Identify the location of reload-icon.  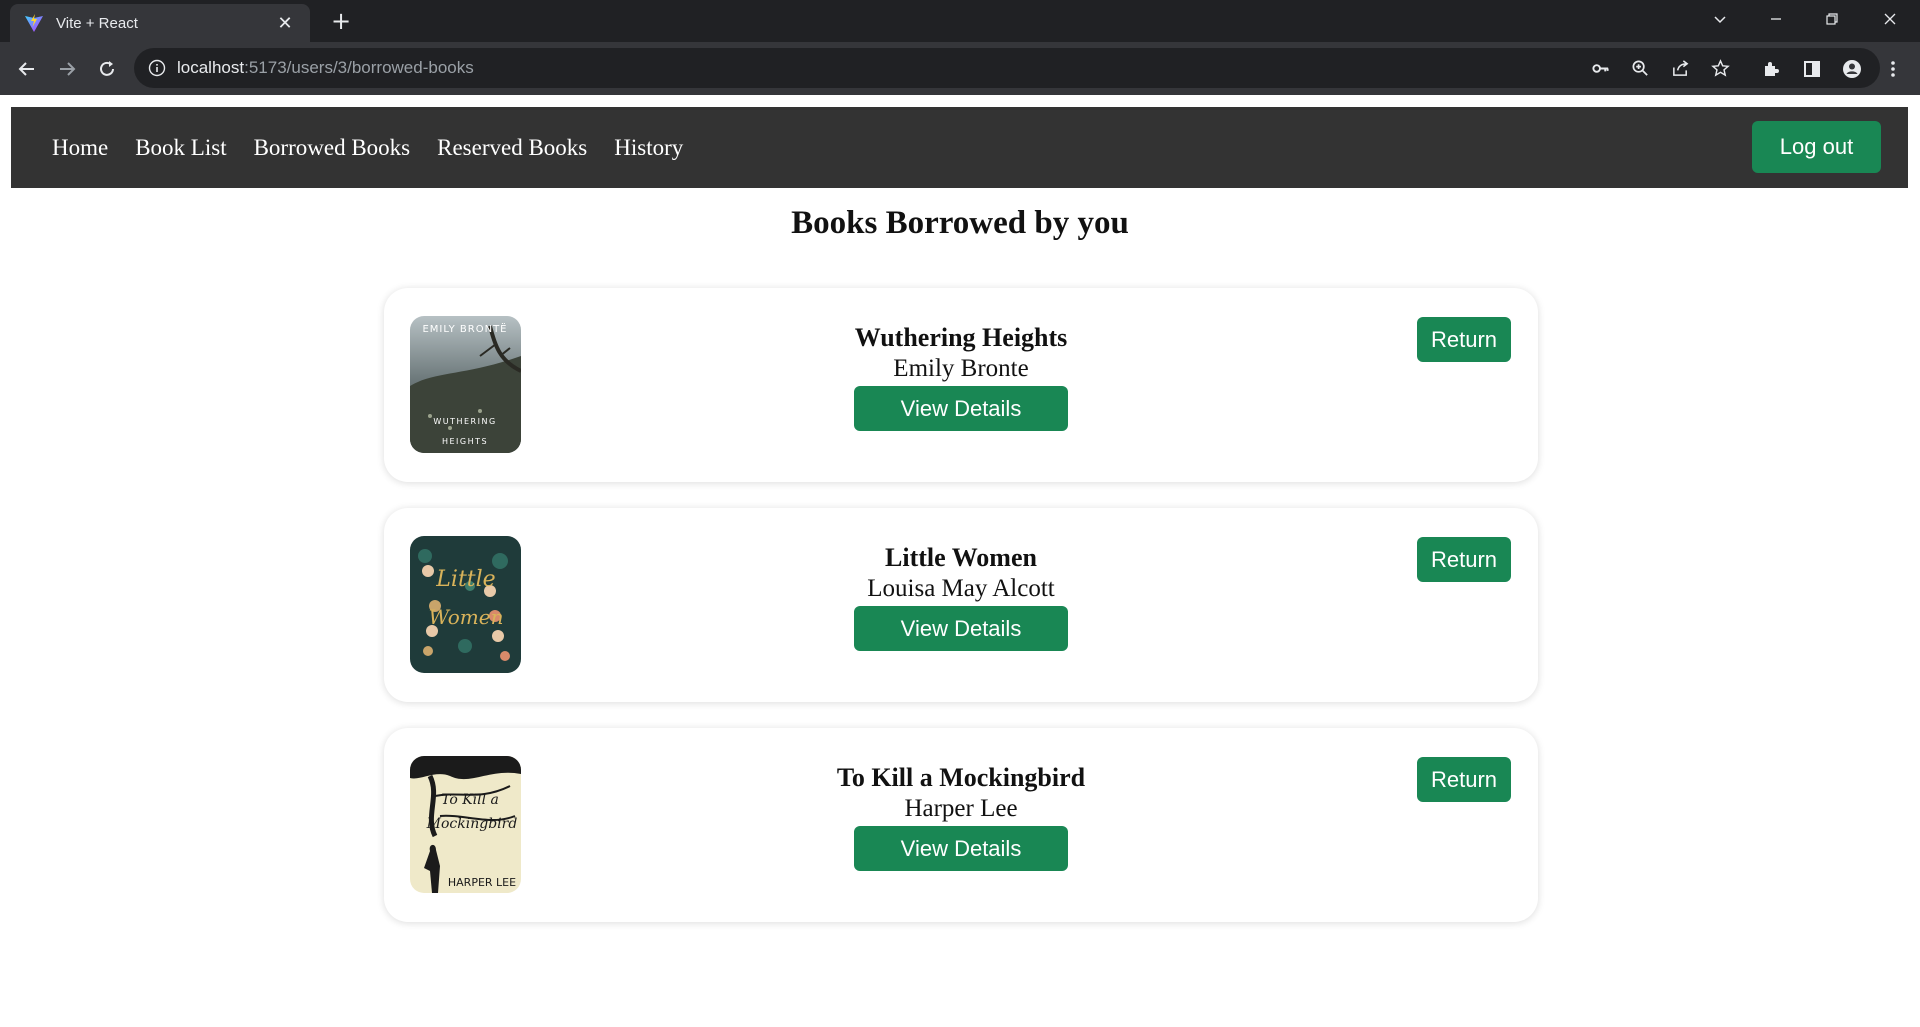
(107, 69).